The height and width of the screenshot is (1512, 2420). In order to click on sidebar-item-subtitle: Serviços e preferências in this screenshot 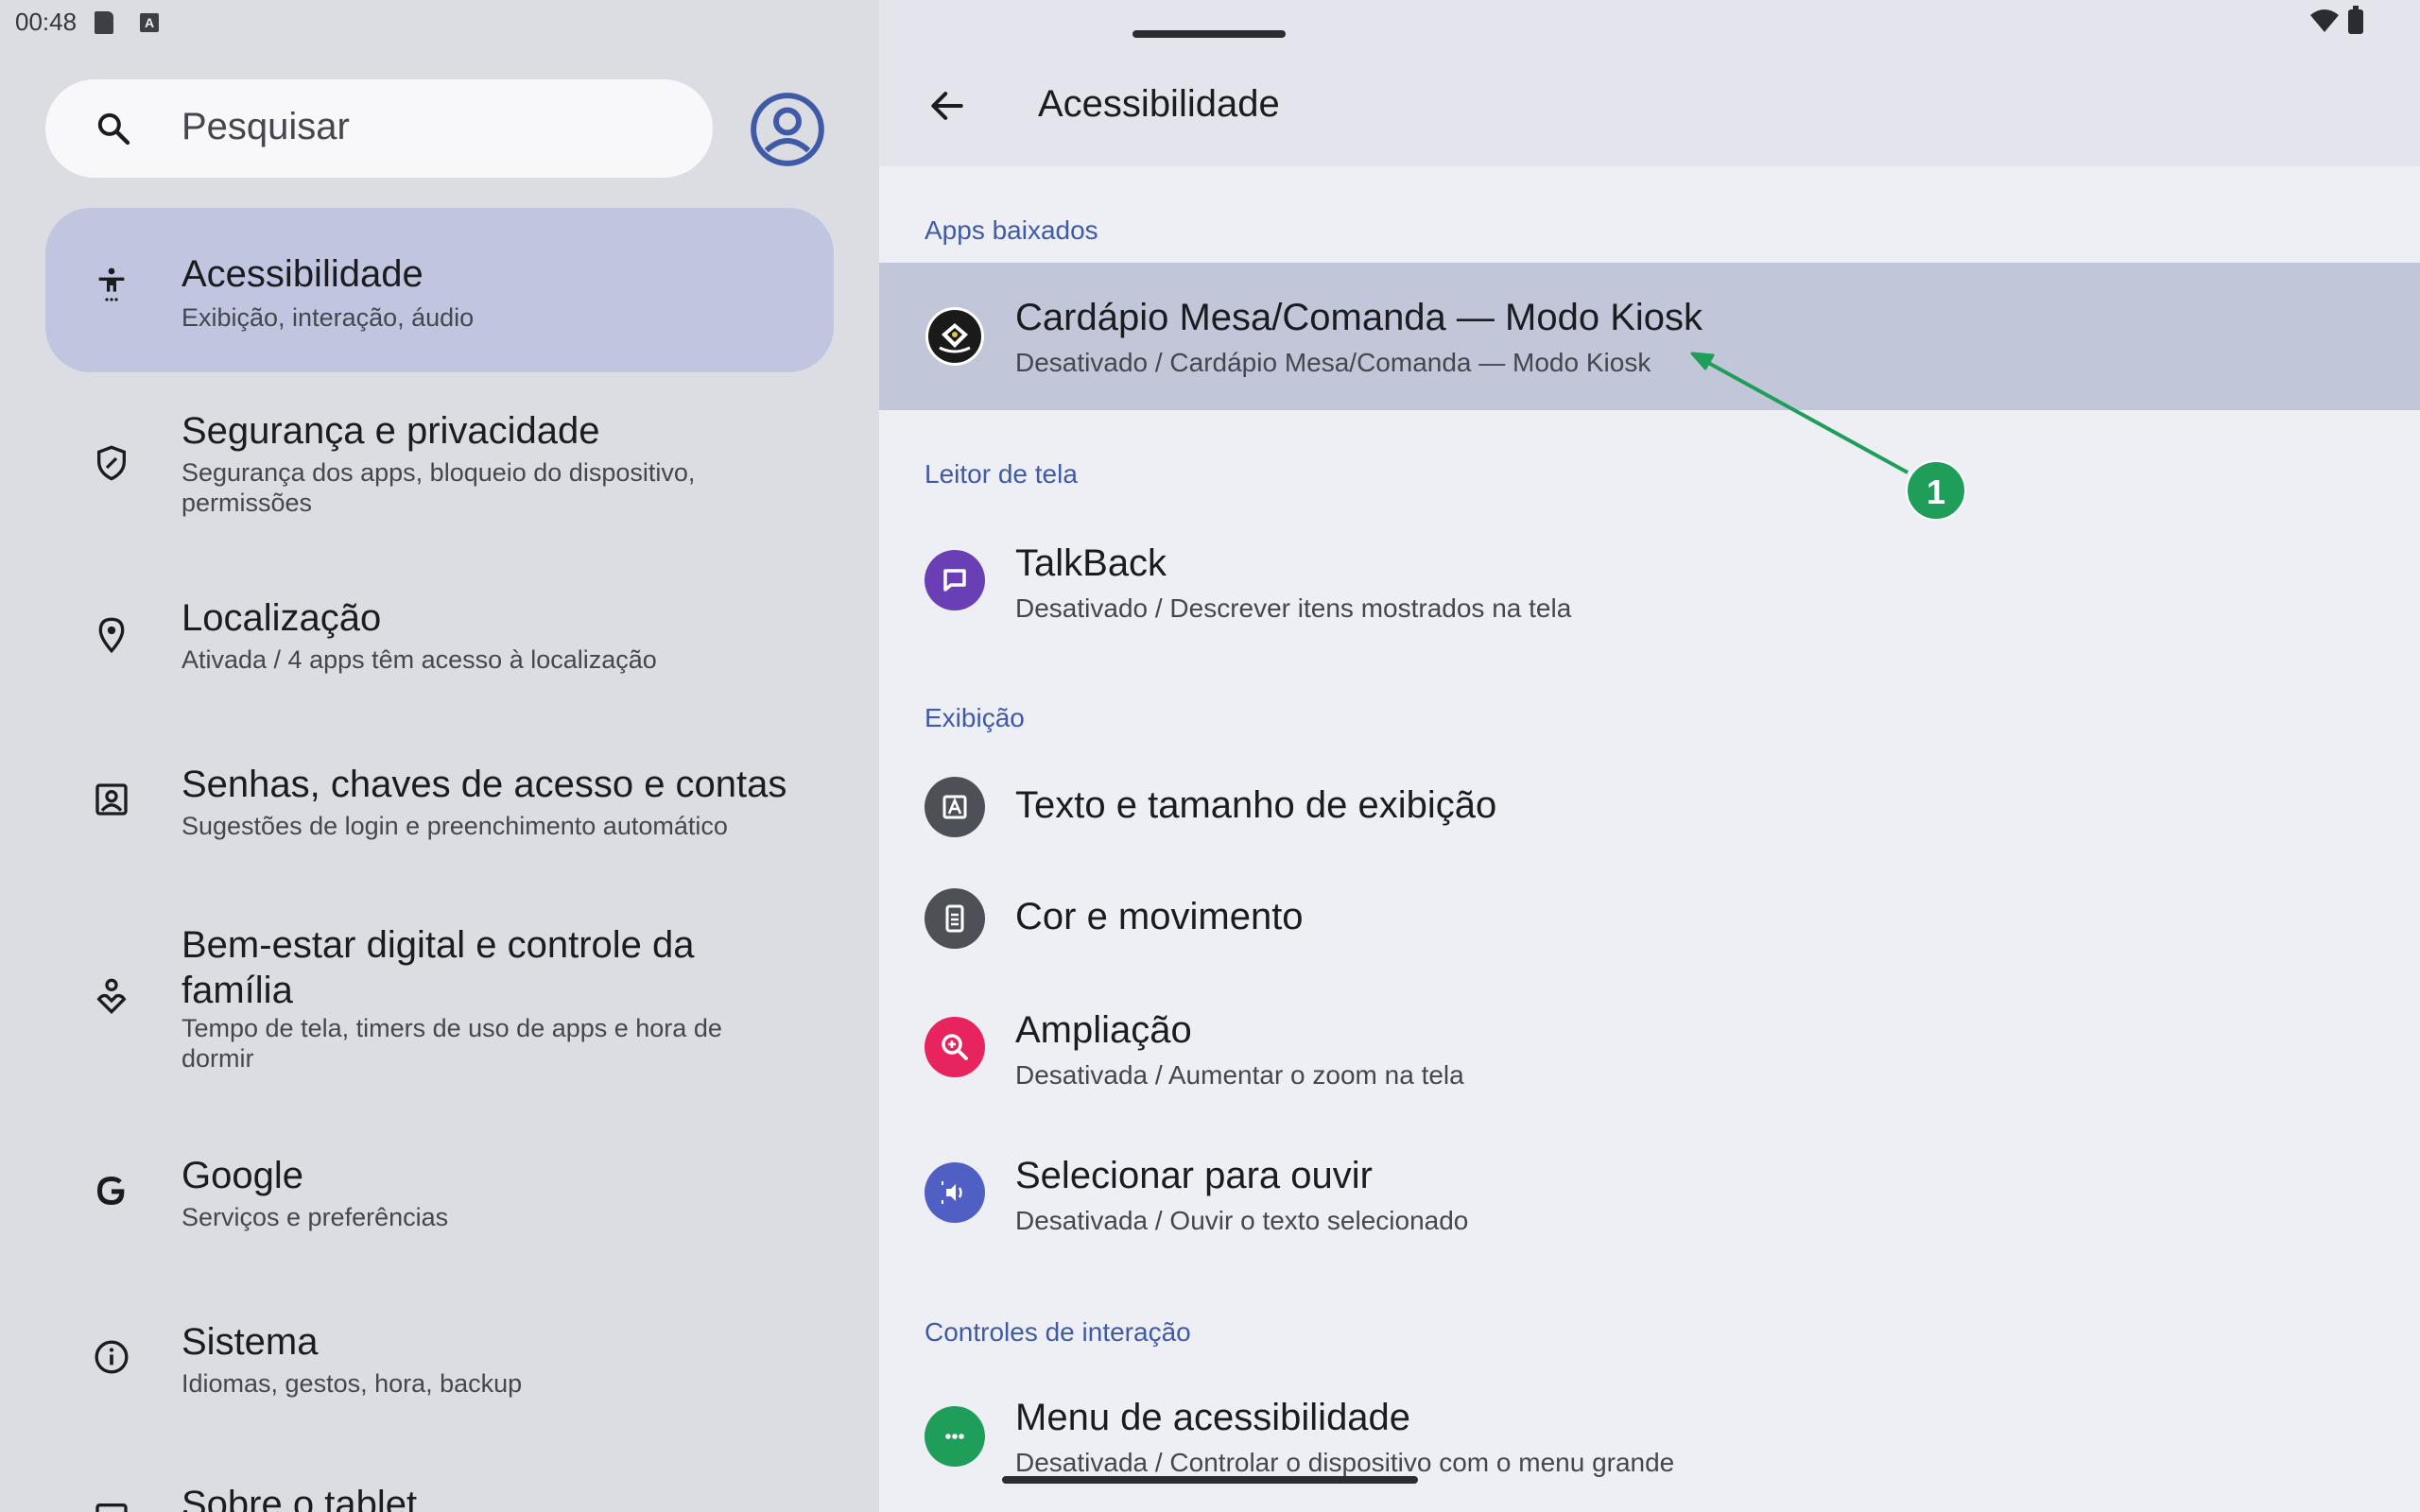, I will do `click(315, 1217)`.